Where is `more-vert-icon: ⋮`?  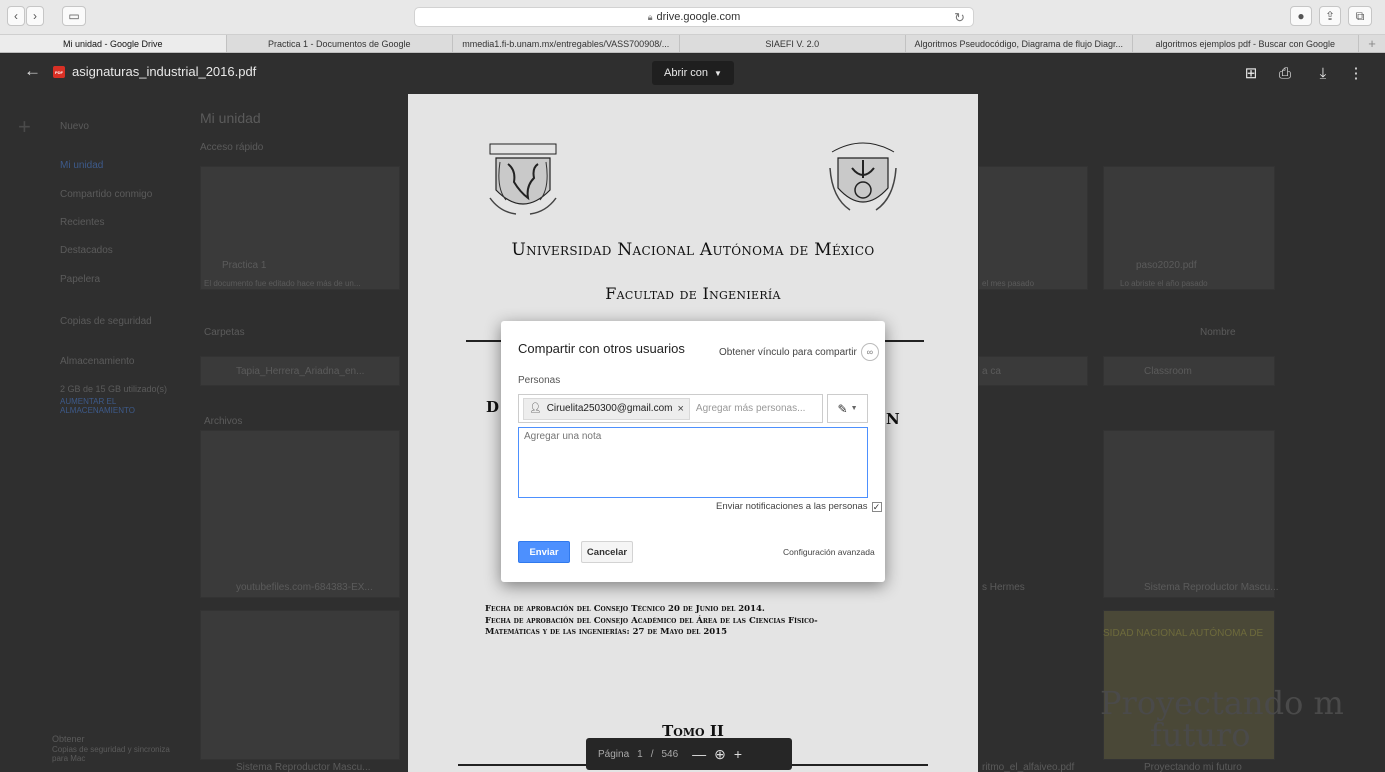
more-vert-icon: ⋮ is located at coordinates (1356, 73).